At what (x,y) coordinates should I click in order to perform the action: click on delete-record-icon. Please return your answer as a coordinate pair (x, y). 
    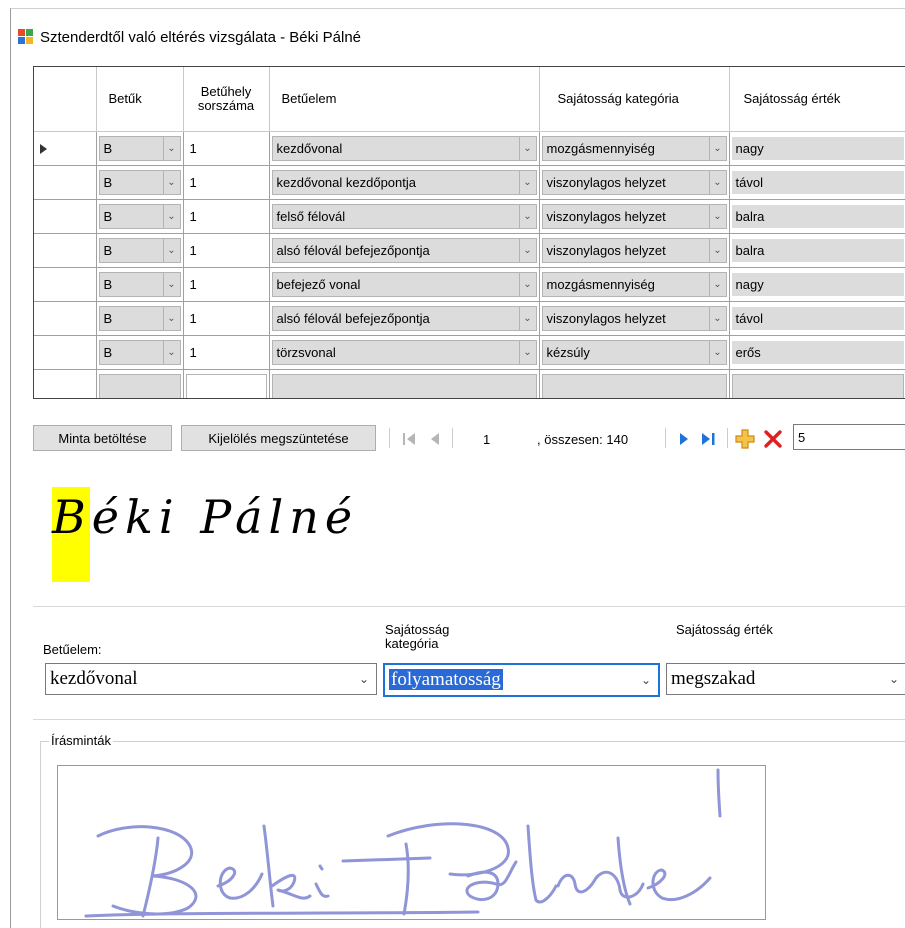
    Looking at the image, I should click on (773, 439).